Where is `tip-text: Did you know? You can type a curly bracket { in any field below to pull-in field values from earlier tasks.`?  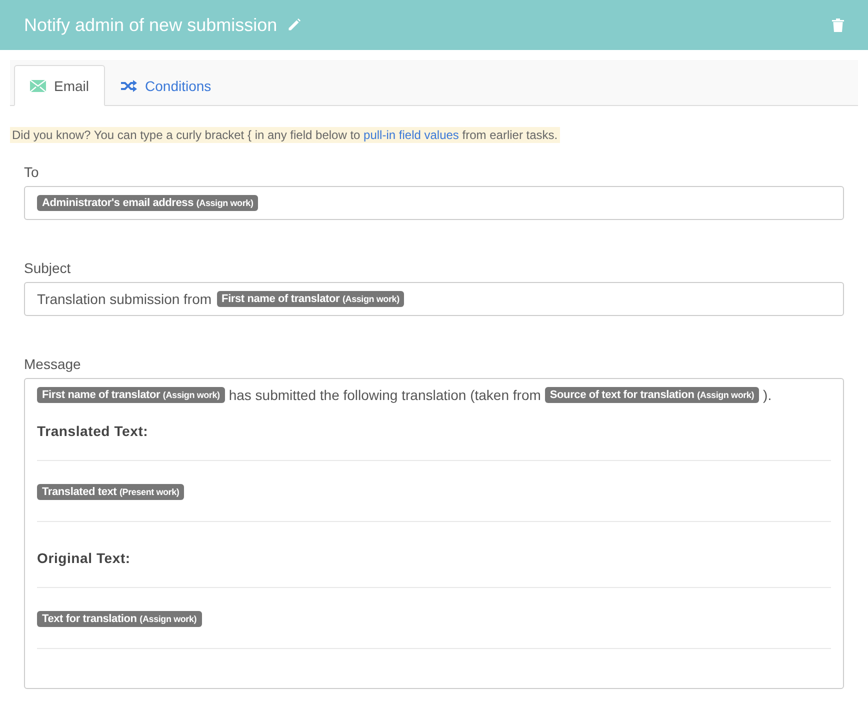
tip-text: Did you know? You can type a curly bracket { in any field below to pull-in field values from earlier tasks. is located at coordinates (285, 135).